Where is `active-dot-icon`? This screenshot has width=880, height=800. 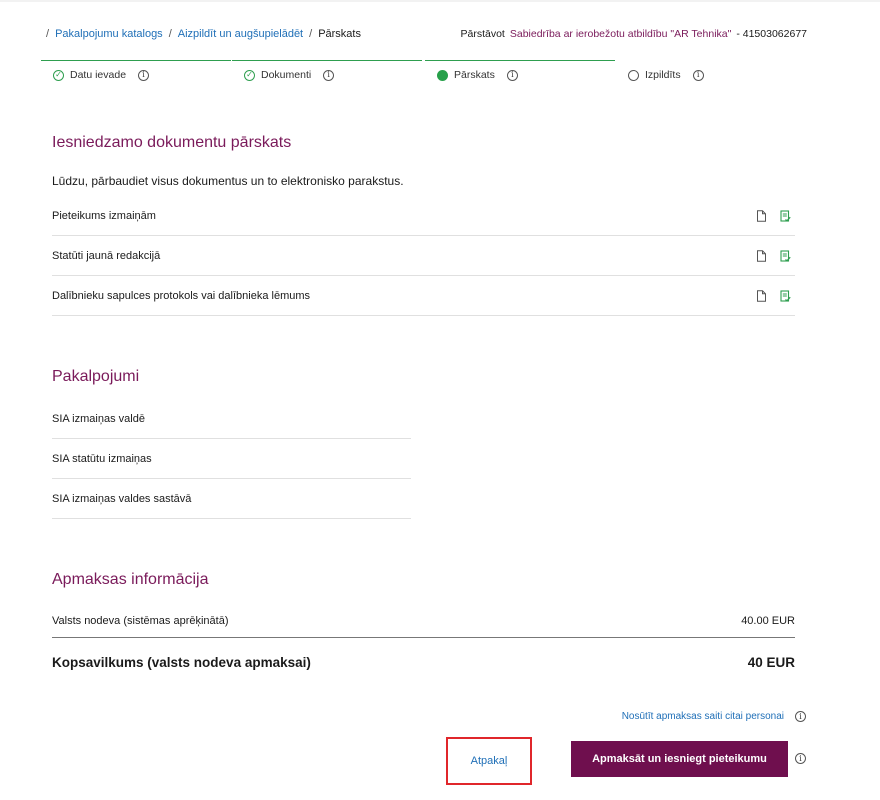
active-dot-icon is located at coordinates (442, 75).